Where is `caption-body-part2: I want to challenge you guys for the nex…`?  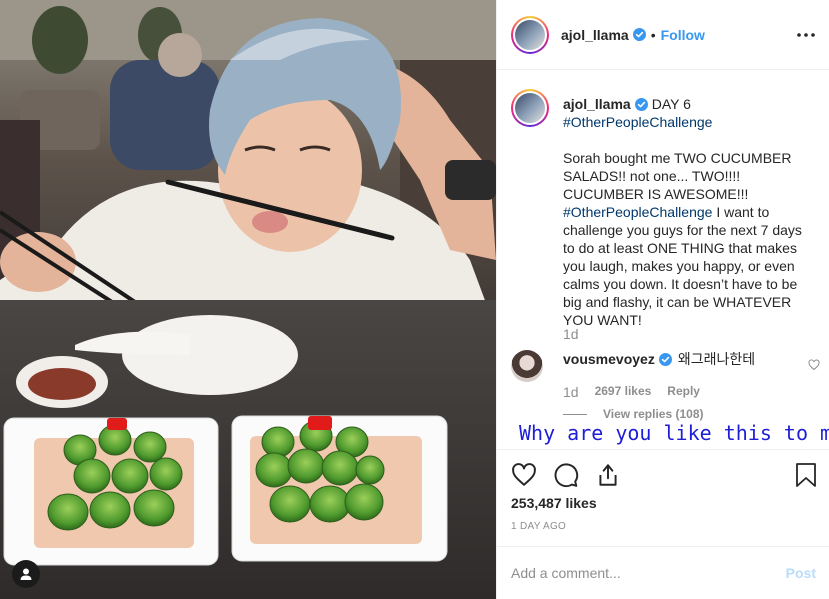
caption-body-part2: I want to challenge you guys for the nex… is located at coordinates (682, 266).